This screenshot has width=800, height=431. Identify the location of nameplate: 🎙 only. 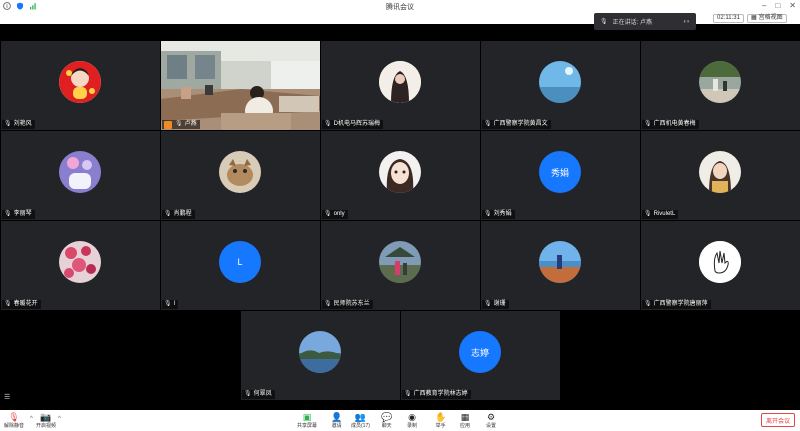
(335, 214).